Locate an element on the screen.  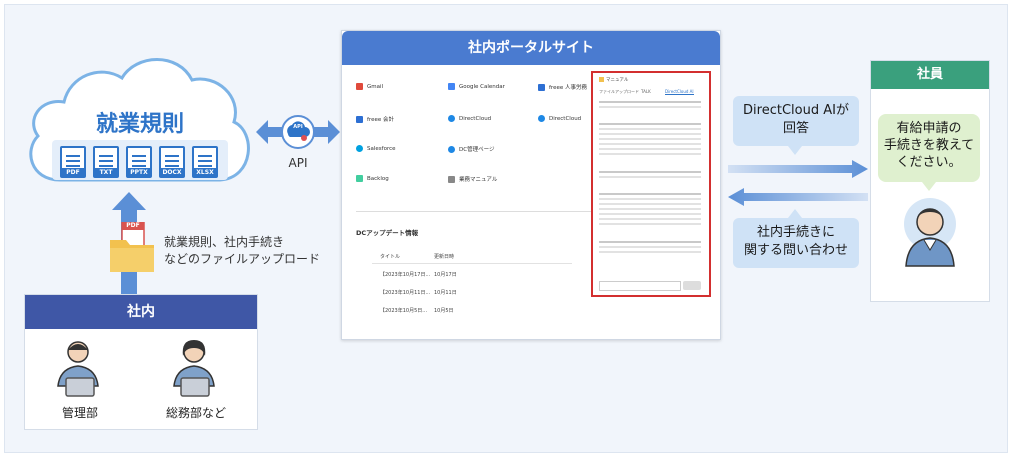
update-col-date: 更新日時 is located at coordinates (444, 257).